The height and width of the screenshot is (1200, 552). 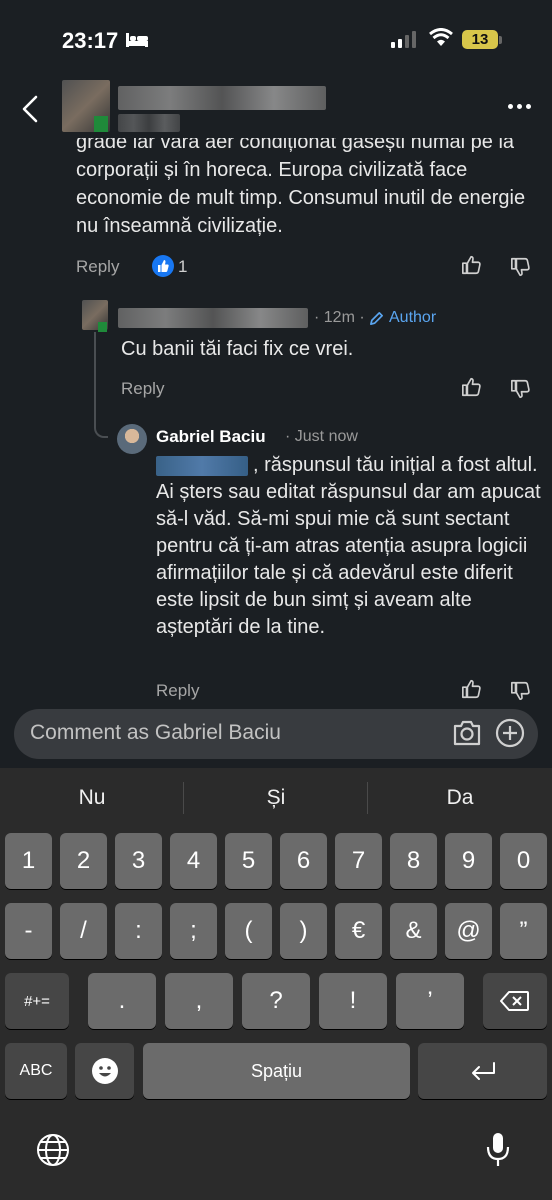 I want to click on key-comma: ,, so click(x=199, y=1001).